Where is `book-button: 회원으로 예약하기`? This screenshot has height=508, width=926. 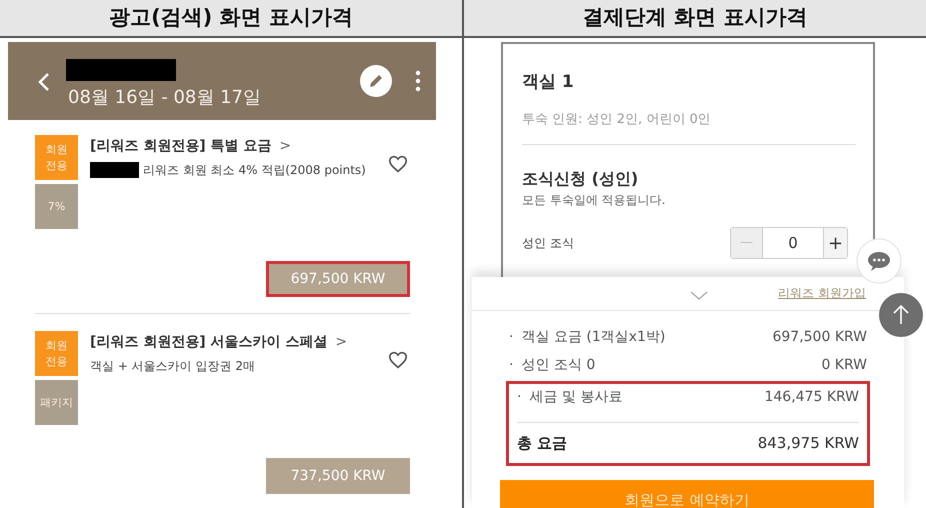
book-button: 회원으로 예약하기 is located at coordinates (687, 494).